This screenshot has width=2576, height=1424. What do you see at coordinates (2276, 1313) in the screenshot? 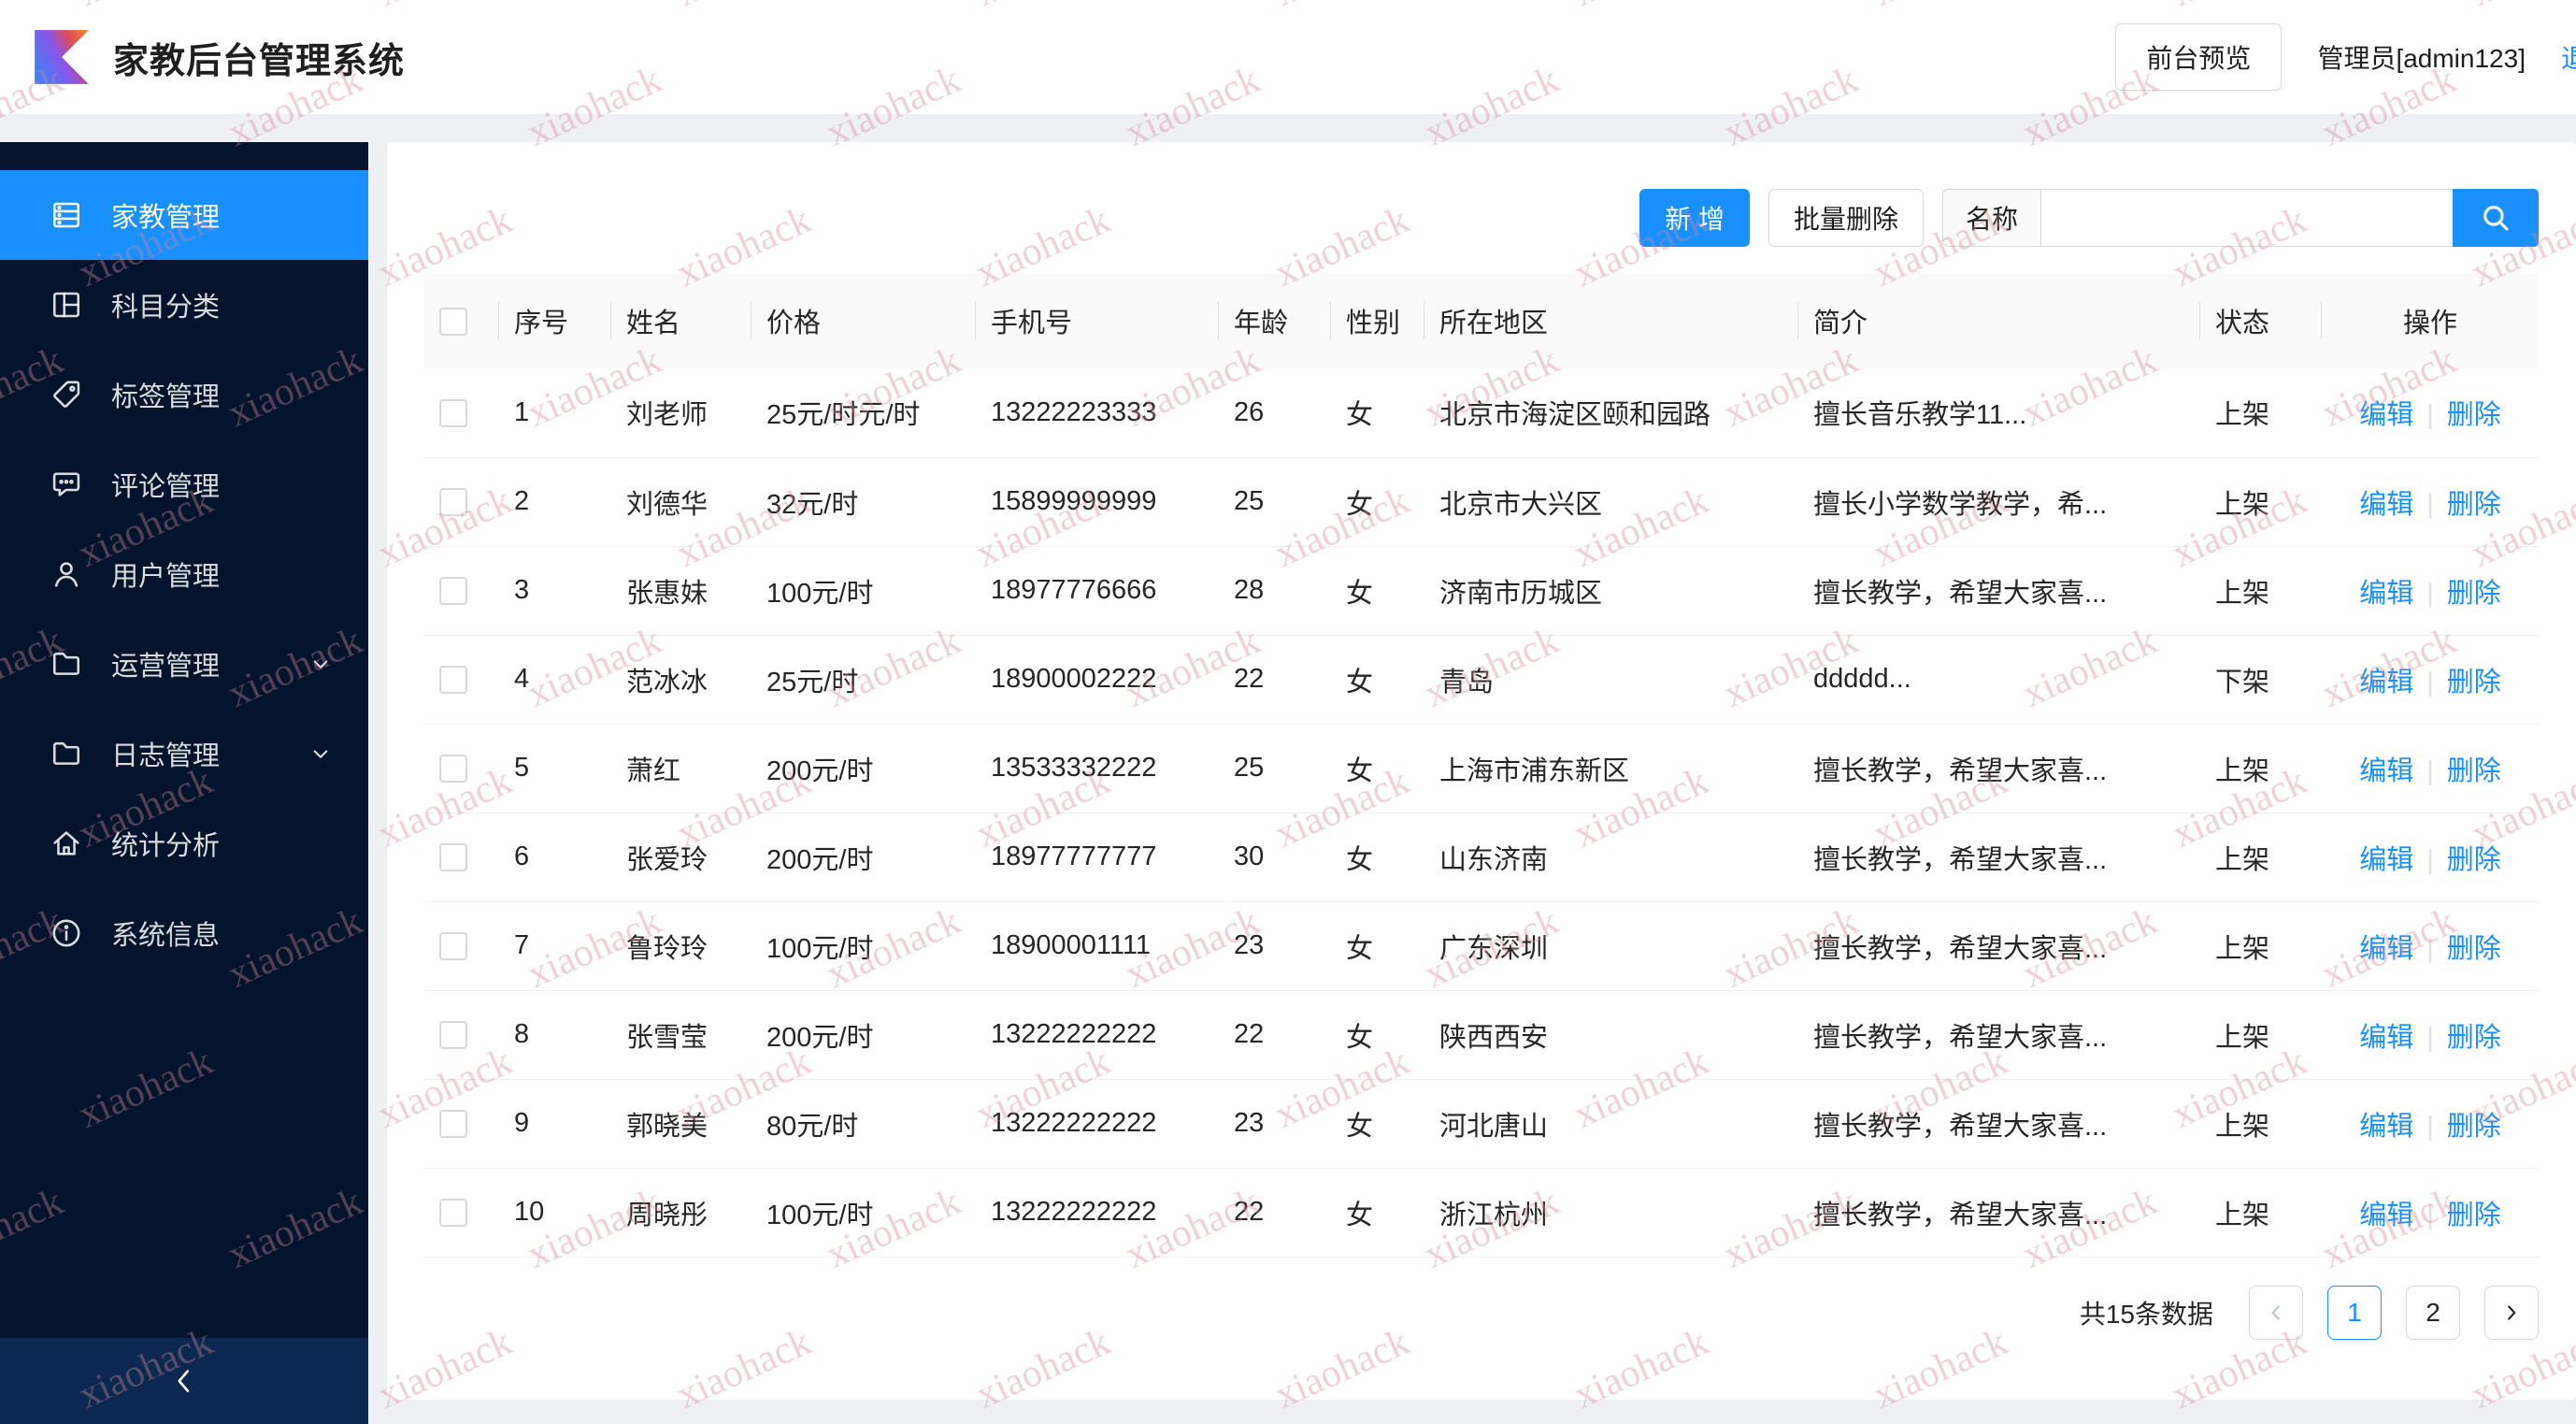
I see `pagination-prev-button` at bounding box center [2276, 1313].